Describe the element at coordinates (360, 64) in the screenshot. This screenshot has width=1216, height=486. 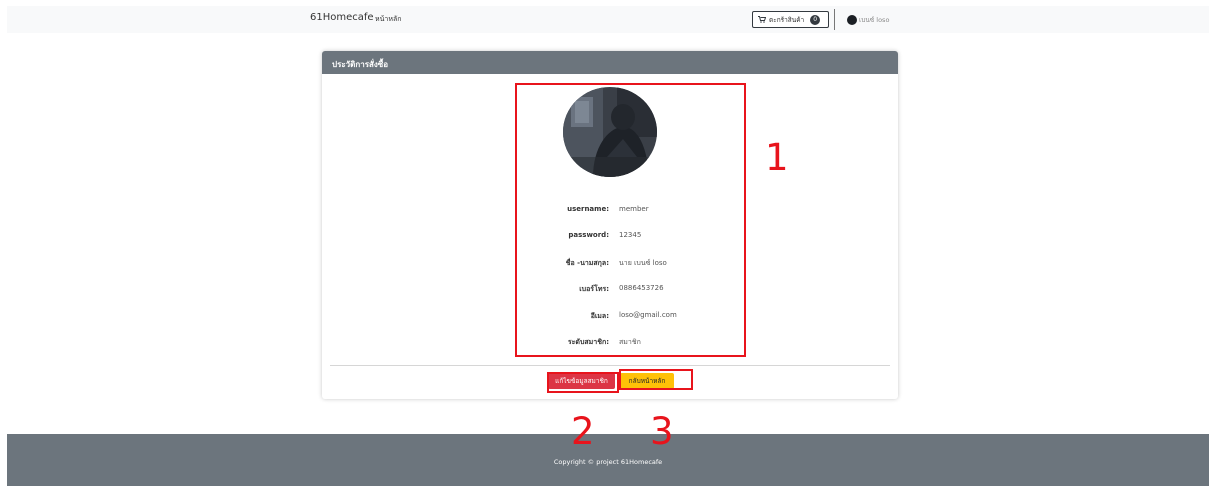
I see `card-title: ประวัติการสั่งซื้อ` at that location.